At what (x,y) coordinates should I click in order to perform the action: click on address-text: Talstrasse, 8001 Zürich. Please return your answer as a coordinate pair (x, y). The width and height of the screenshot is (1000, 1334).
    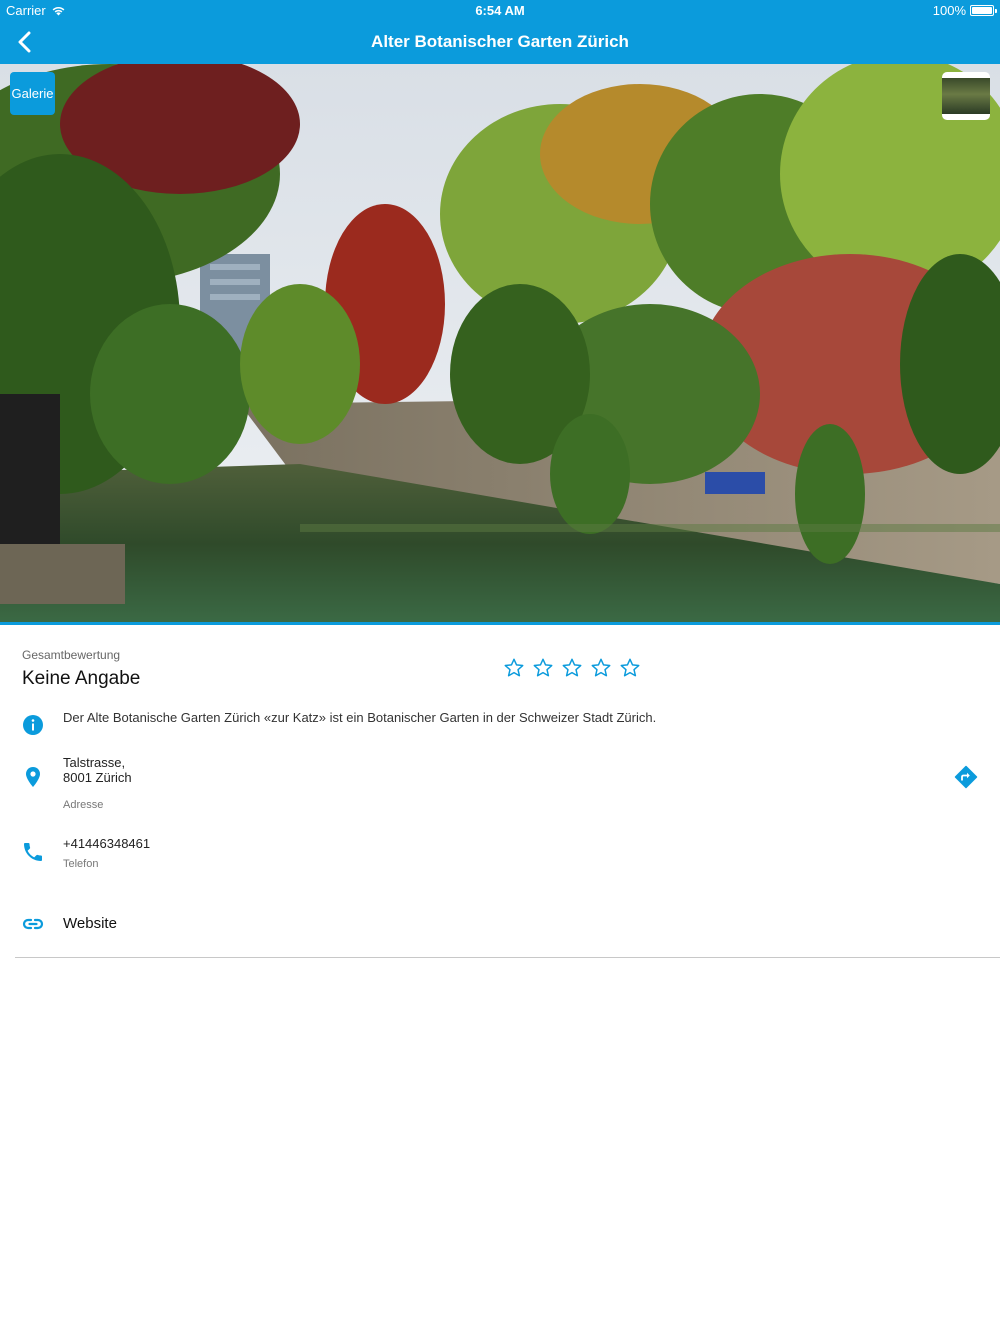
    Looking at the image, I should click on (97, 770).